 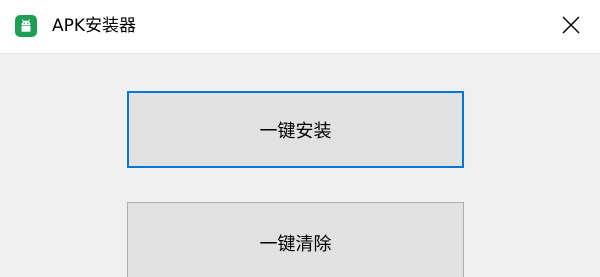 I want to click on close-button, so click(x=571, y=27).